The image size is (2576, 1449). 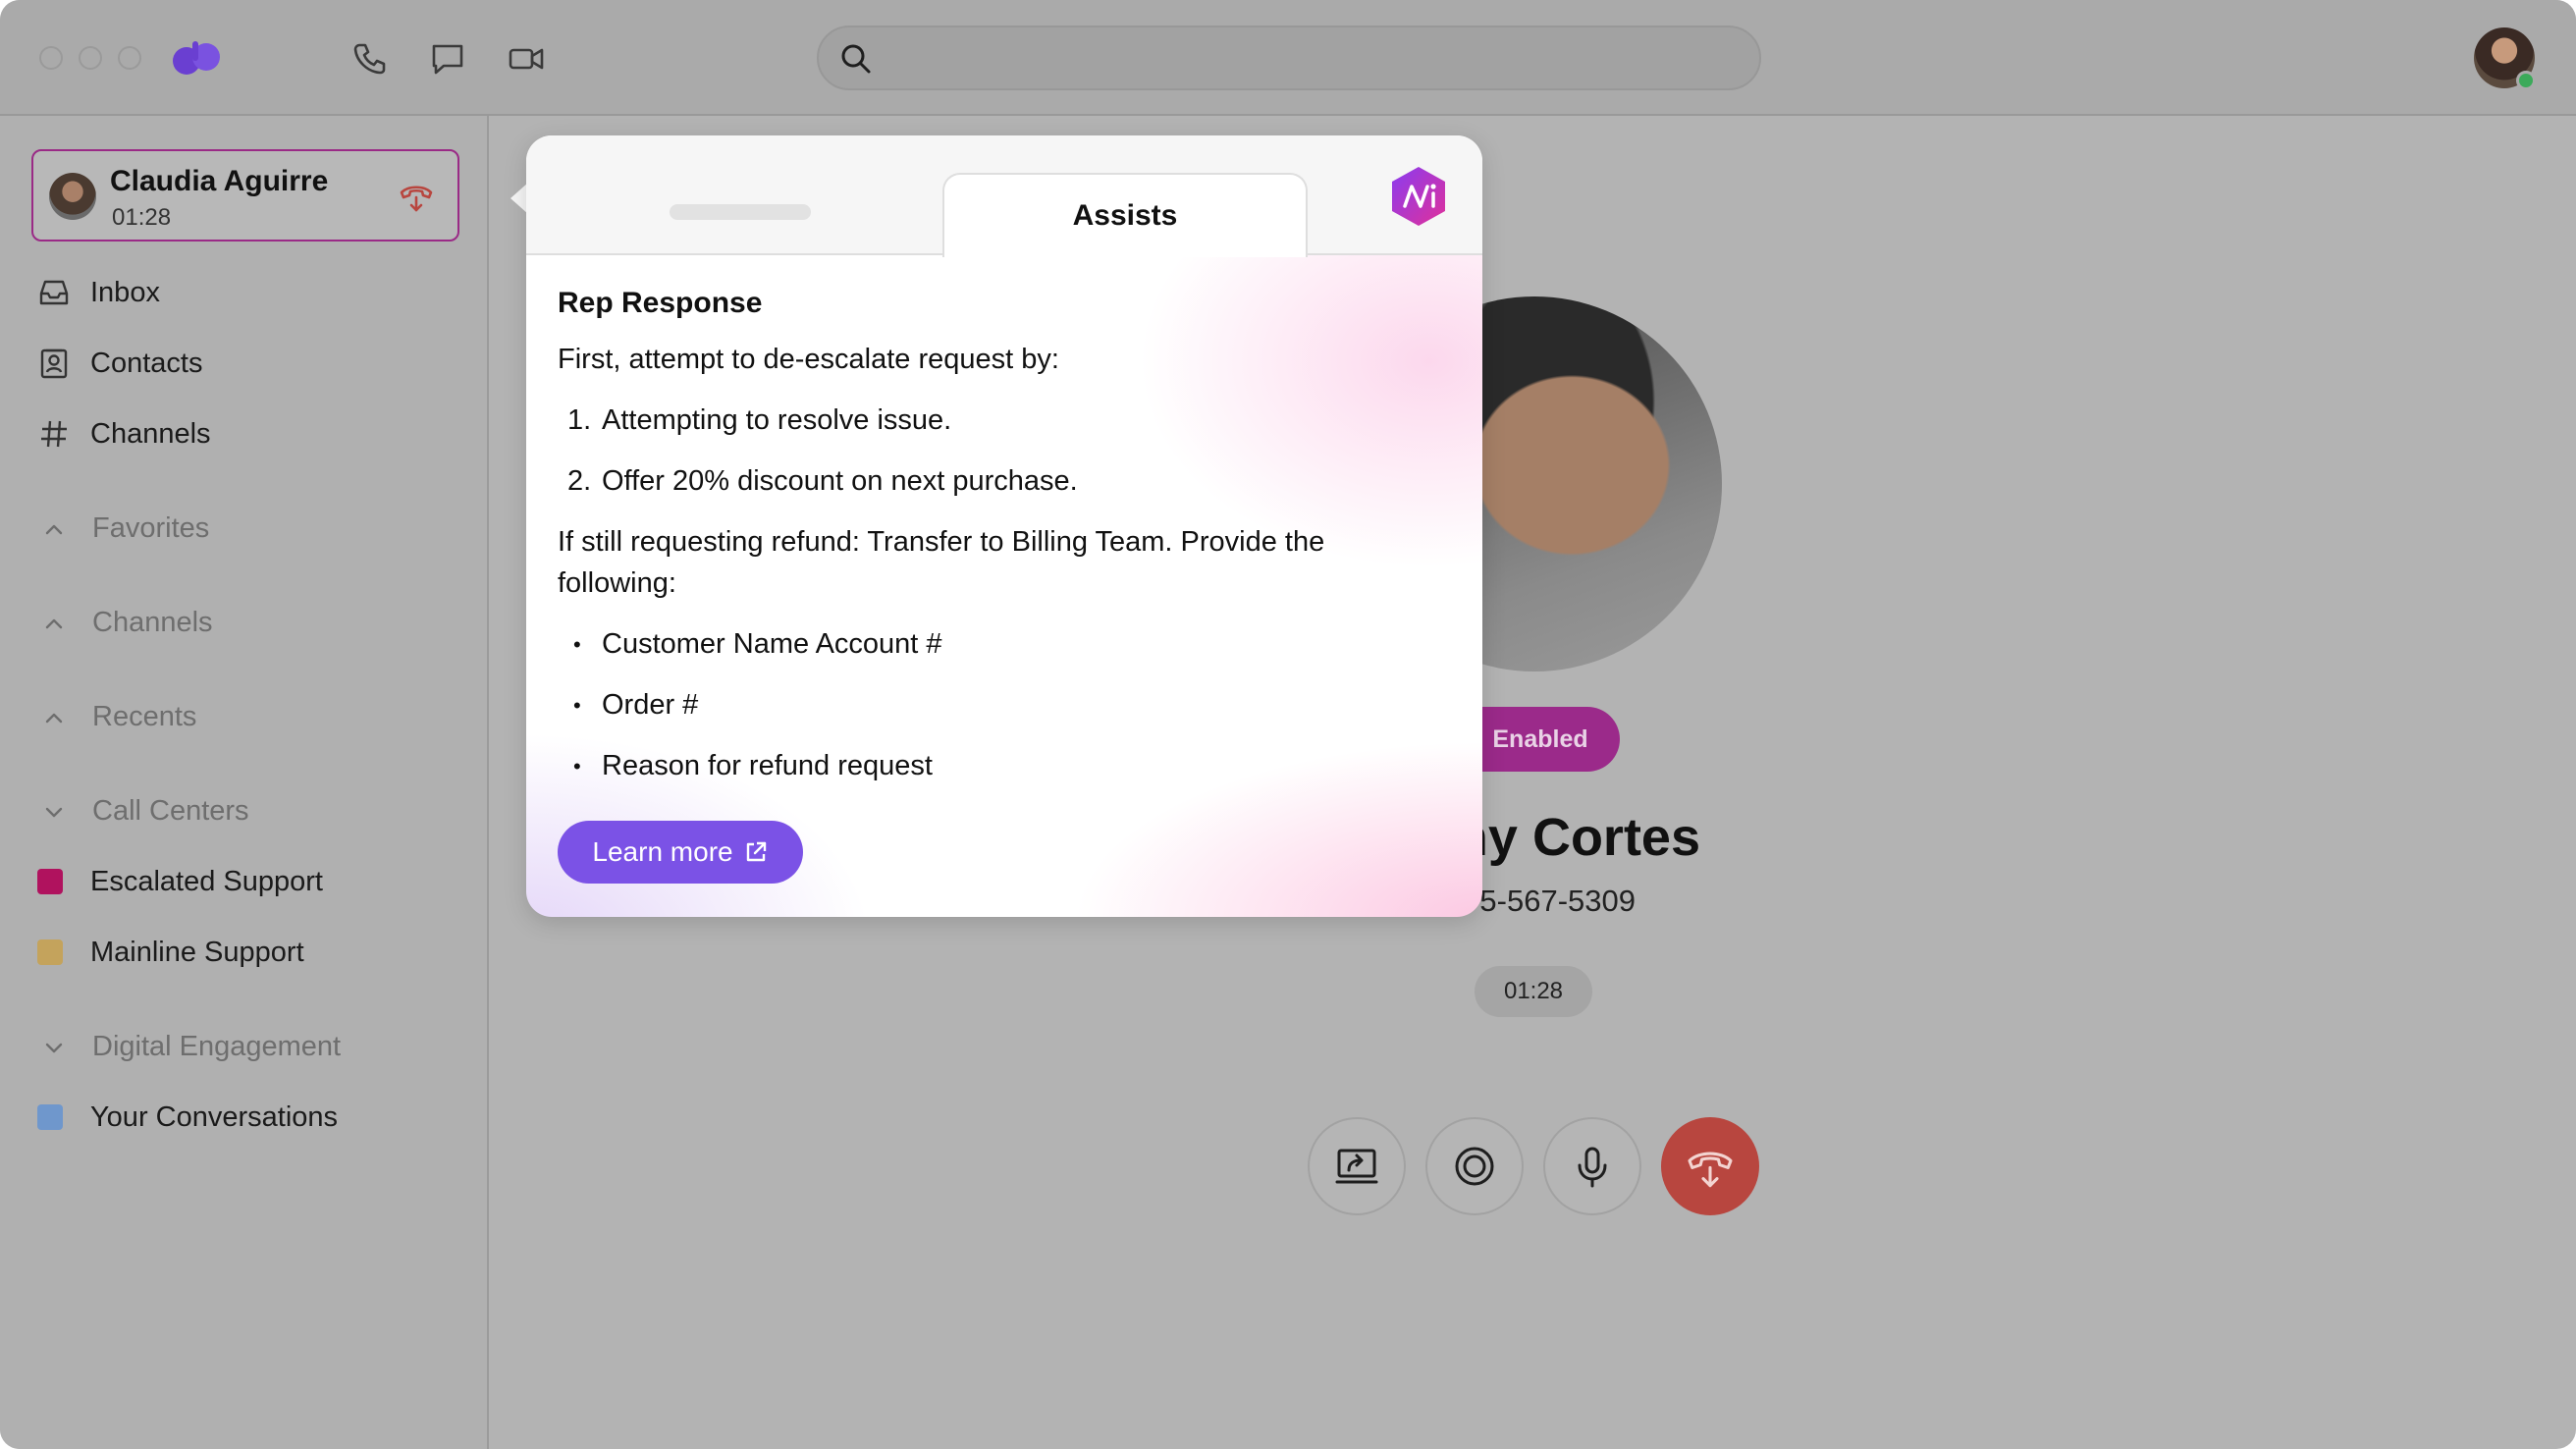 I want to click on section-call-centers: Call Centers, so click(x=144, y=811).